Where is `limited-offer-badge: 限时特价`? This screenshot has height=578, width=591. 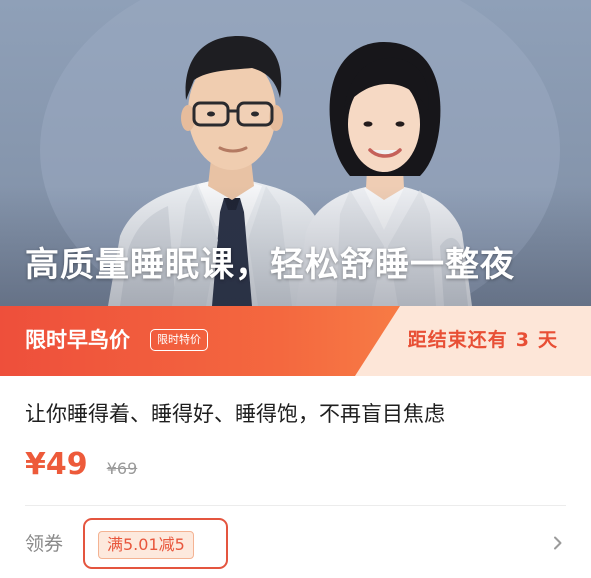 limited-offer-badge: 限时特价 is located at coordinates (179, 340).